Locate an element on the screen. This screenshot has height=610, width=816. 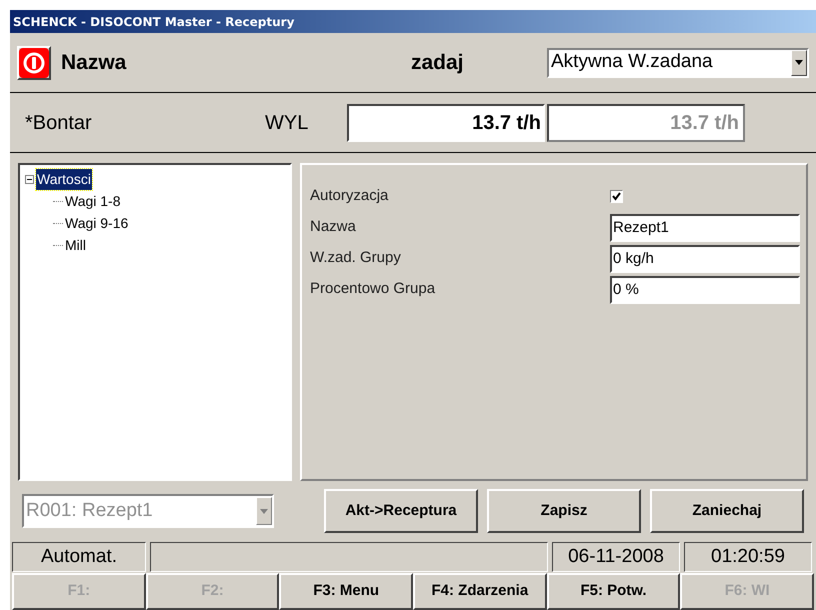
input-field: 0 kg/h is located at coordinates (705, 258).